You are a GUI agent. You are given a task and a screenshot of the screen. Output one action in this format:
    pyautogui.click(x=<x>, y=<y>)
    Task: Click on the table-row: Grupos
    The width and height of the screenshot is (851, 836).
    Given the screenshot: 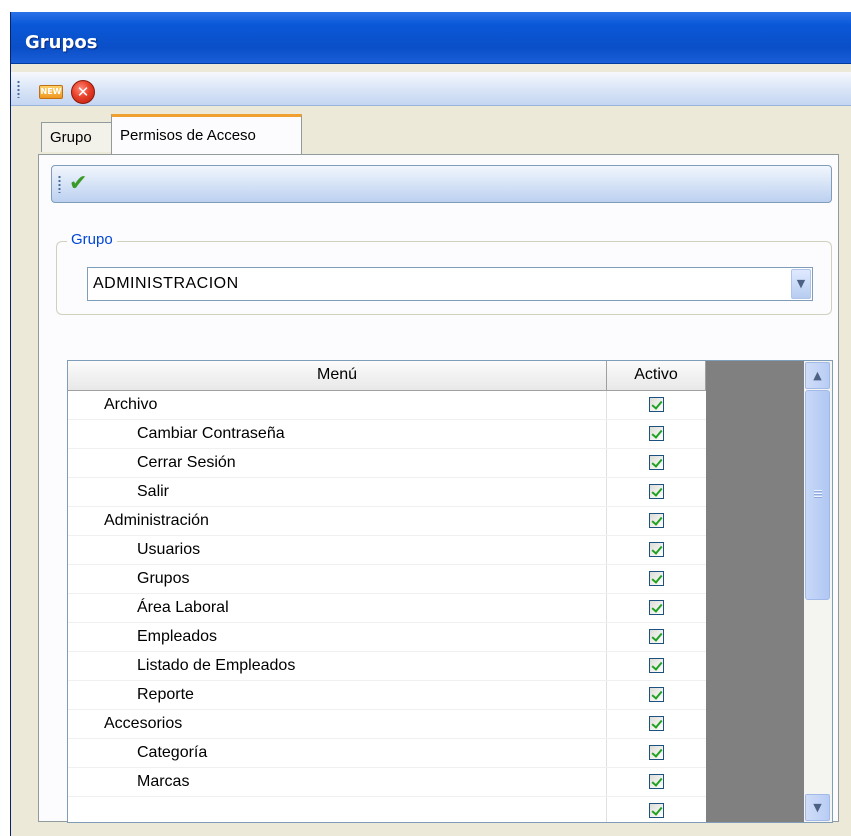 What is the action you would take?
    pyautogui.click(x=387, y=579)
    